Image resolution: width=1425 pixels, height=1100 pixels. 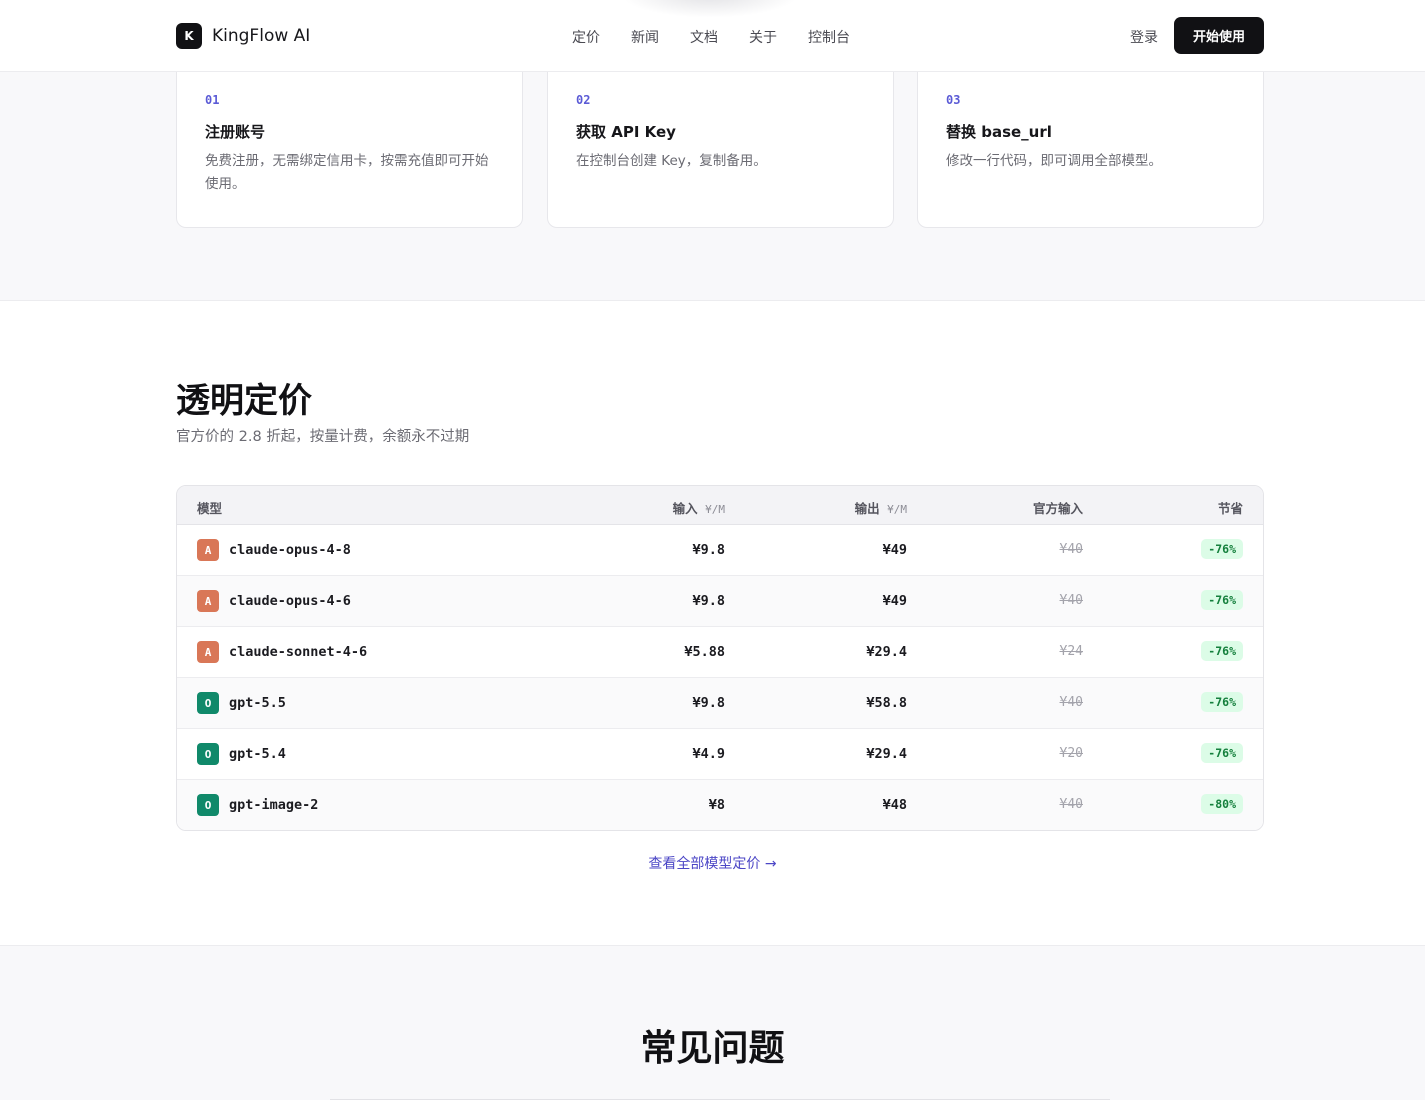 What do you see at coordinates (712, 863) in the screenshot?
I see `view-all-pricing-link: 查看全部模型定价 →` at bounding box center [712, 863].